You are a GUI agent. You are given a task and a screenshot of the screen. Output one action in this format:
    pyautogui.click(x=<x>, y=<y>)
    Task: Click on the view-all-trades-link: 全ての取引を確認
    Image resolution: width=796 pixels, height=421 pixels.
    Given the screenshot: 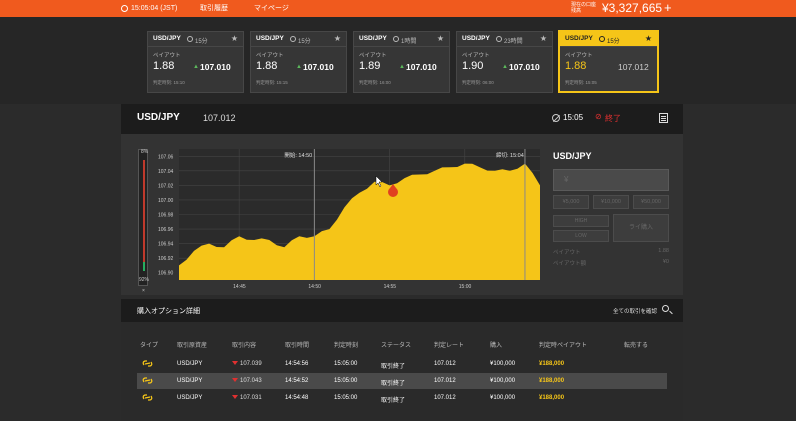 What is the action you would take?
    pyautogui.click(x=635, y=311)
    